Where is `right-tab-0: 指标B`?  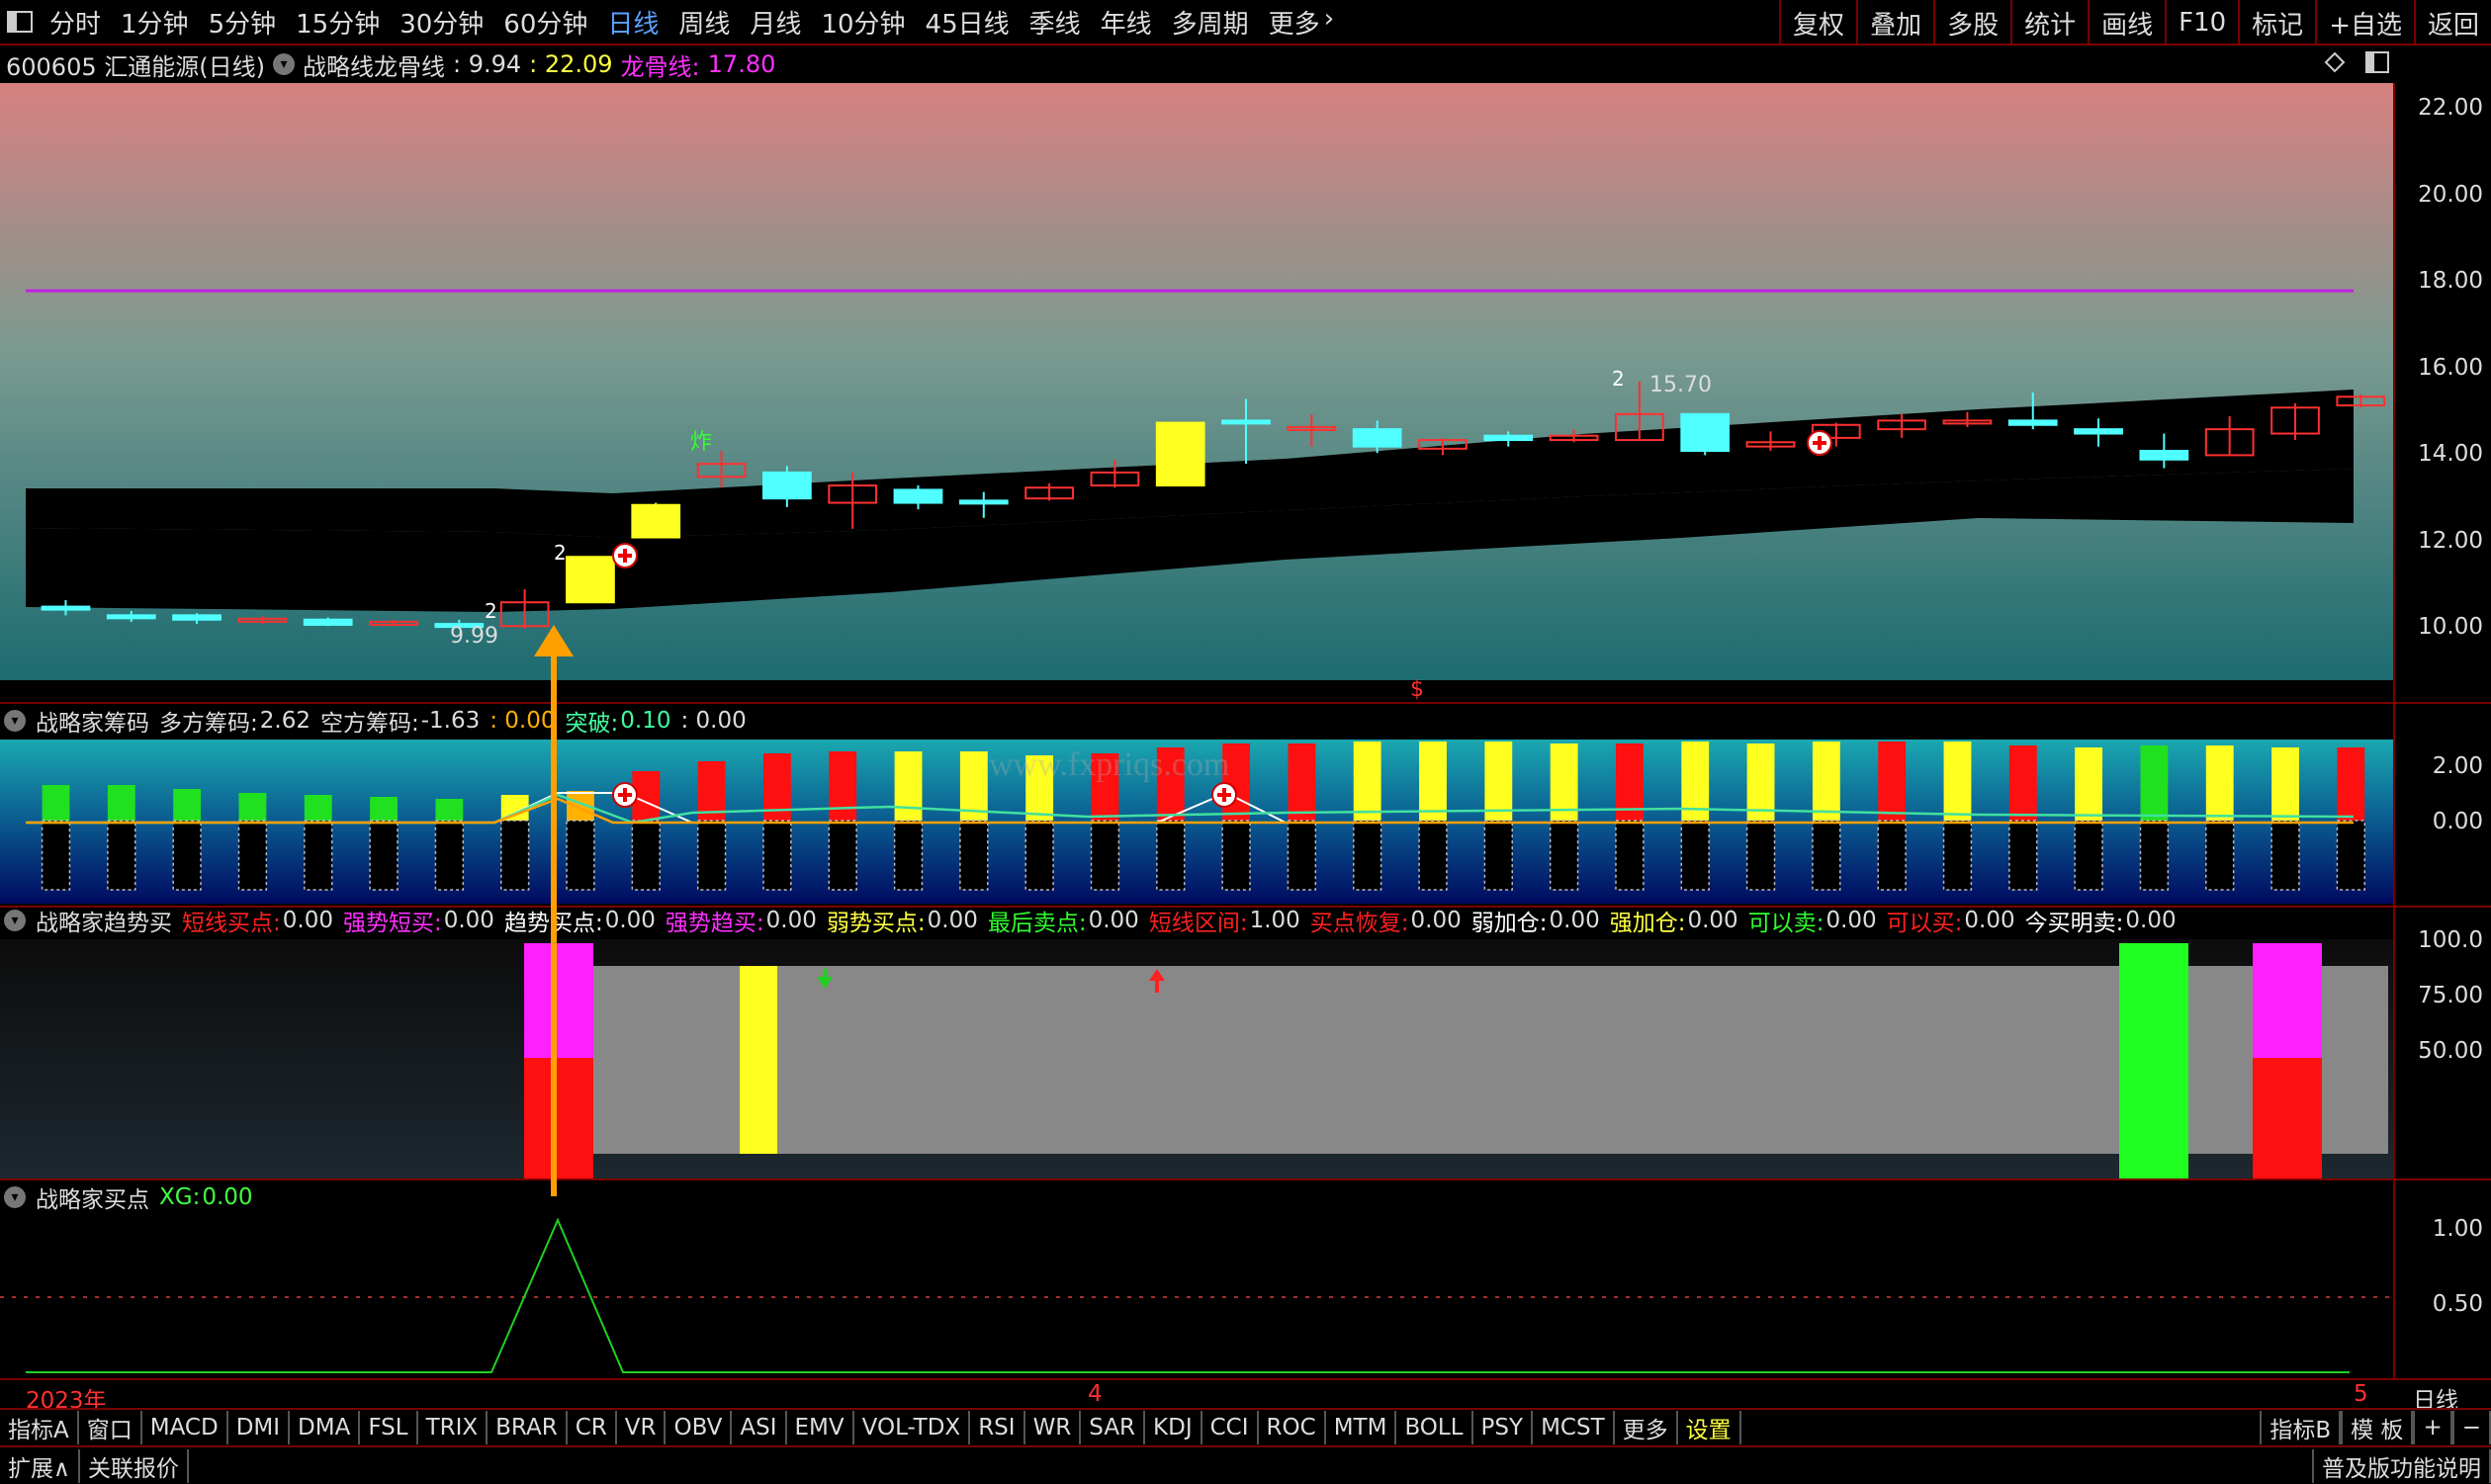
right-tab-0: 指标B is located at coordinates (2301, 1427).